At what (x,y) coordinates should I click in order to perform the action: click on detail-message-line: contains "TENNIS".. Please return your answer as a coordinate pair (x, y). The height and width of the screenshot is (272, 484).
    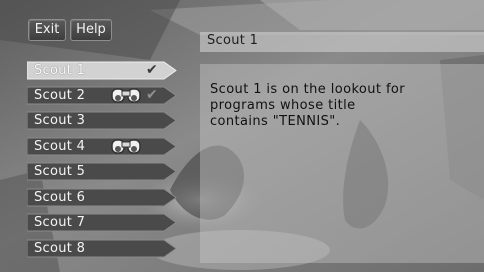
    Looking at the image, I should click on (275, 121).